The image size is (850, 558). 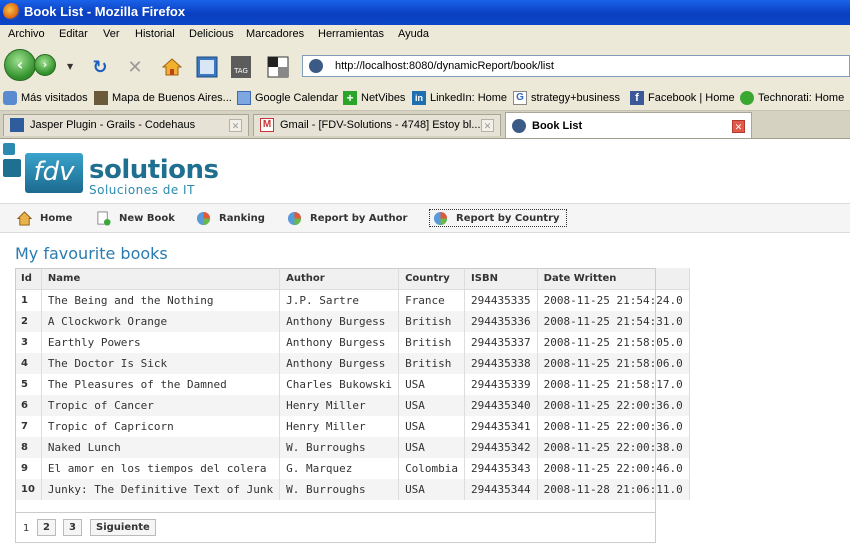 I want to click on column-header-id: Id, so click(x=28, y=279).